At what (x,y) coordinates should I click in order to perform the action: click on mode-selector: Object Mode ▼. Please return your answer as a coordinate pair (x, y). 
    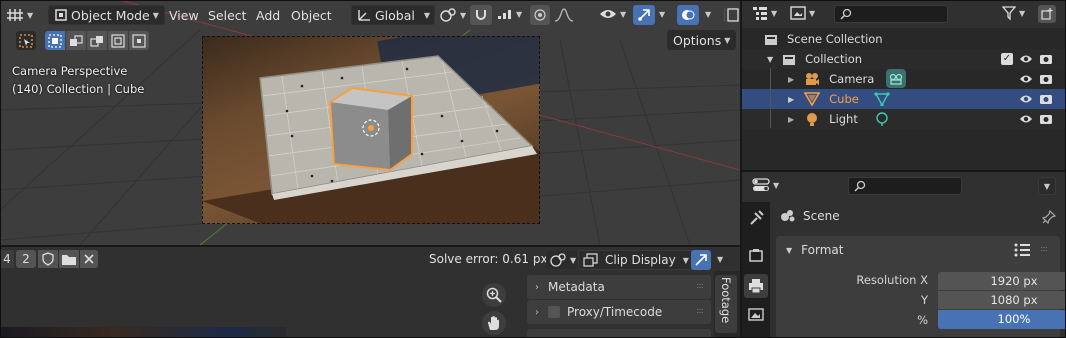
    Looking at the image, I should click on (106, 15).